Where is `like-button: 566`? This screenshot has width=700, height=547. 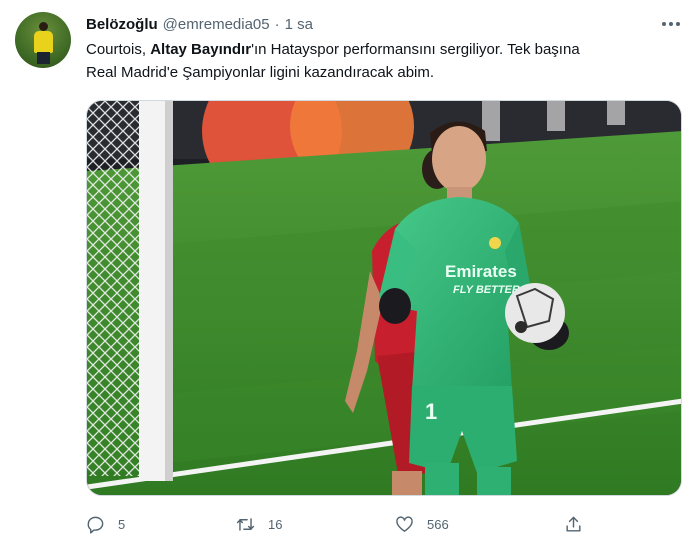 like-button: 566 is located at coordinates (422, 524).